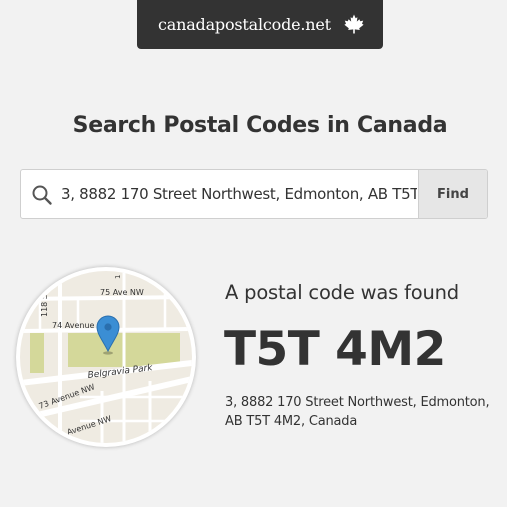 The height and width of the screenshot is (507, 507). I want to click on result-postal-code: T5T 4M2, so click(335, 349).